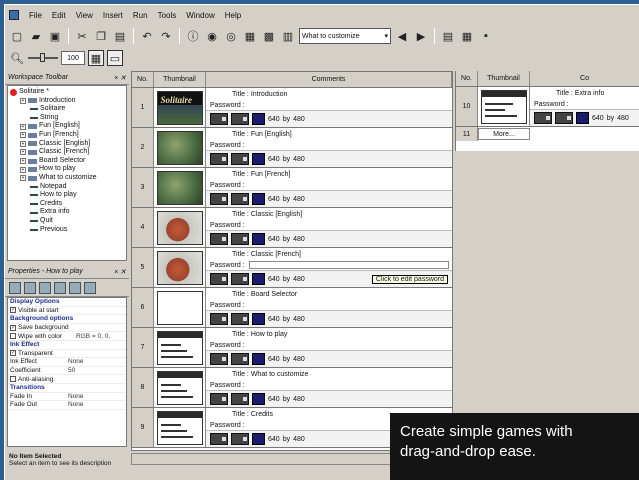 The image size is (639, 480). Describe the element at coordinates (67, 126) in the screenshot. I see `tree-node: + Fun [English]` at that location.